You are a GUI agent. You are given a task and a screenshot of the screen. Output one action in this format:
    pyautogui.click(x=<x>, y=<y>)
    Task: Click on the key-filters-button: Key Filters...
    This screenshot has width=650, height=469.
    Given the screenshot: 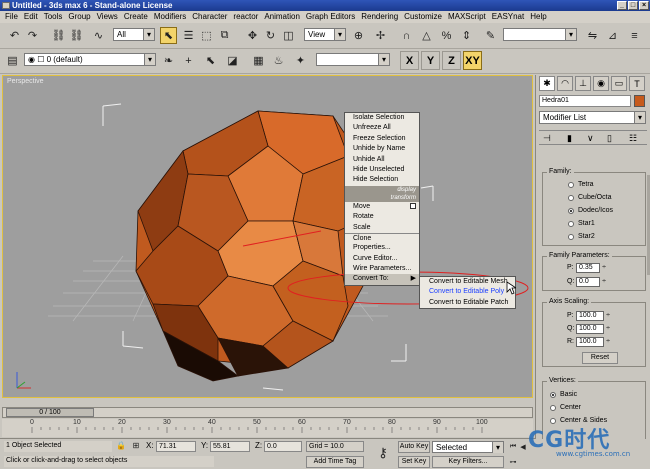 What is the action you would take?
    pyautogui.click(x=468, y=462)
    